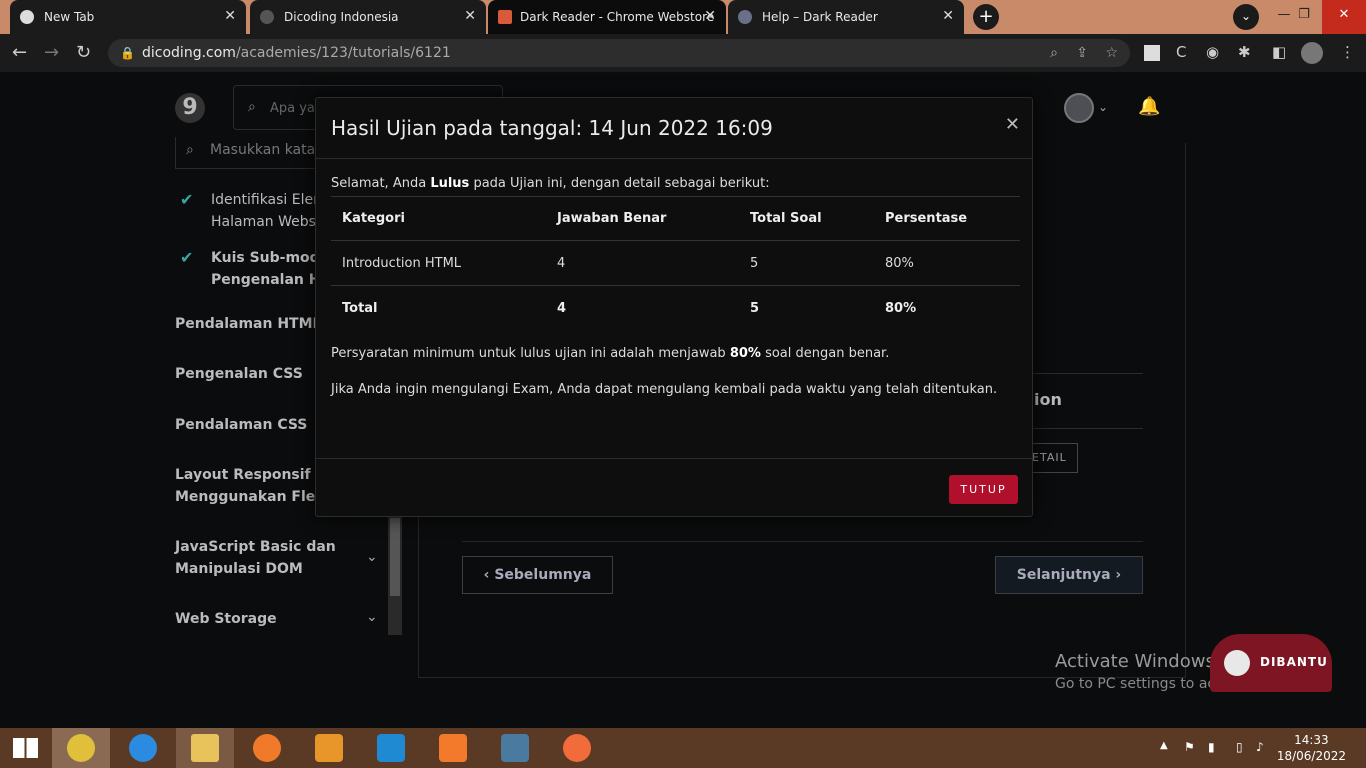  What do you see at coordinates (1304, 17) in the screenshot?
I see `restore-button: ❐` at bounding box center [1304, 17].